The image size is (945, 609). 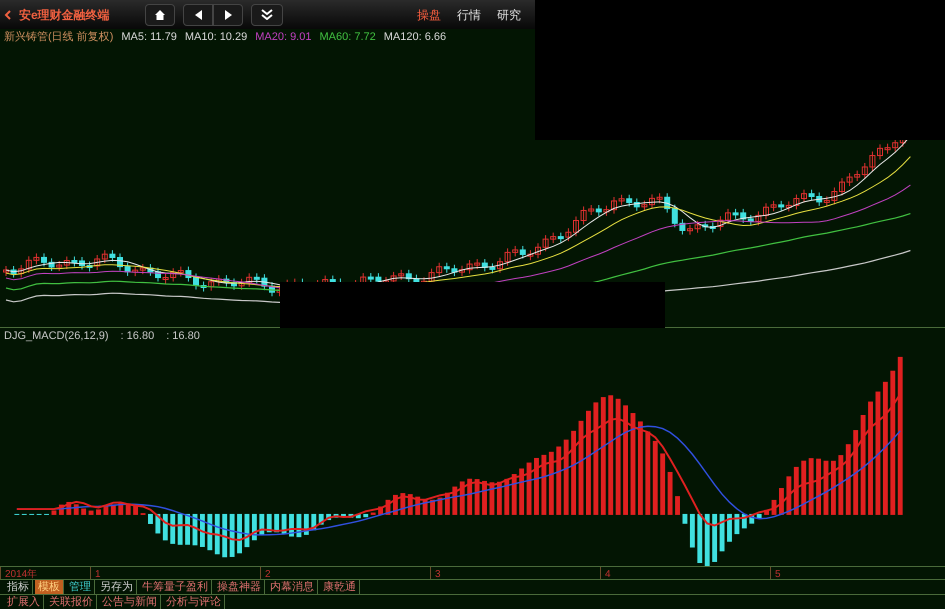 What do you see at coordinates (469, 15) in the screenshot?
I see `nav-tab: 行情` at bounding box center [469, 15].